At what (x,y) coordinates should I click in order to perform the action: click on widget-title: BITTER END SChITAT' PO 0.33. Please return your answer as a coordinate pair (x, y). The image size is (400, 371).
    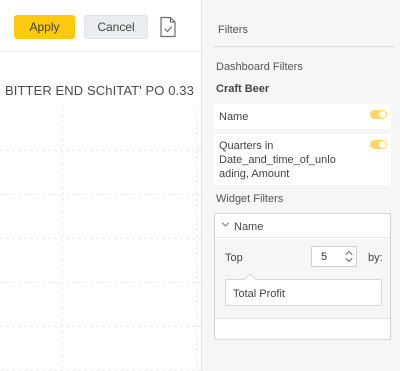
    Looking at the image, I should click on (99, 90).